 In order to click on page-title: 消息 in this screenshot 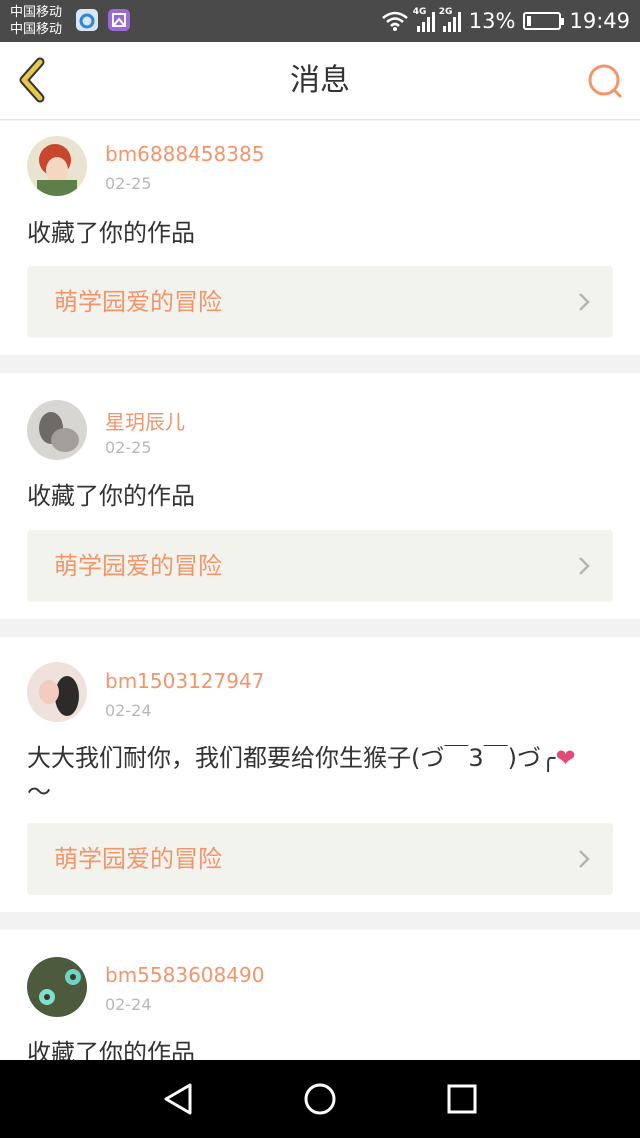, I will do `click(320, 80)`.